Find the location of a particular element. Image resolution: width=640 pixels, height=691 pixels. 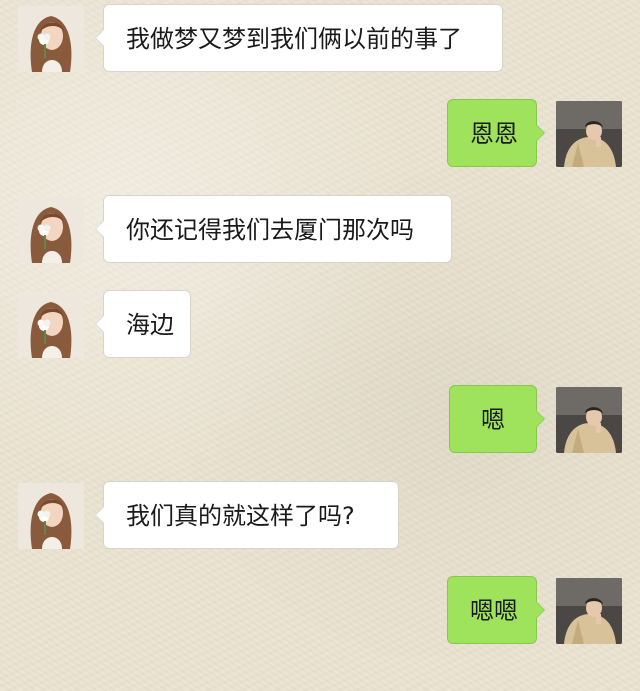

outgoing-message-bubble: 嗯 is located at coordinates (497, 419).